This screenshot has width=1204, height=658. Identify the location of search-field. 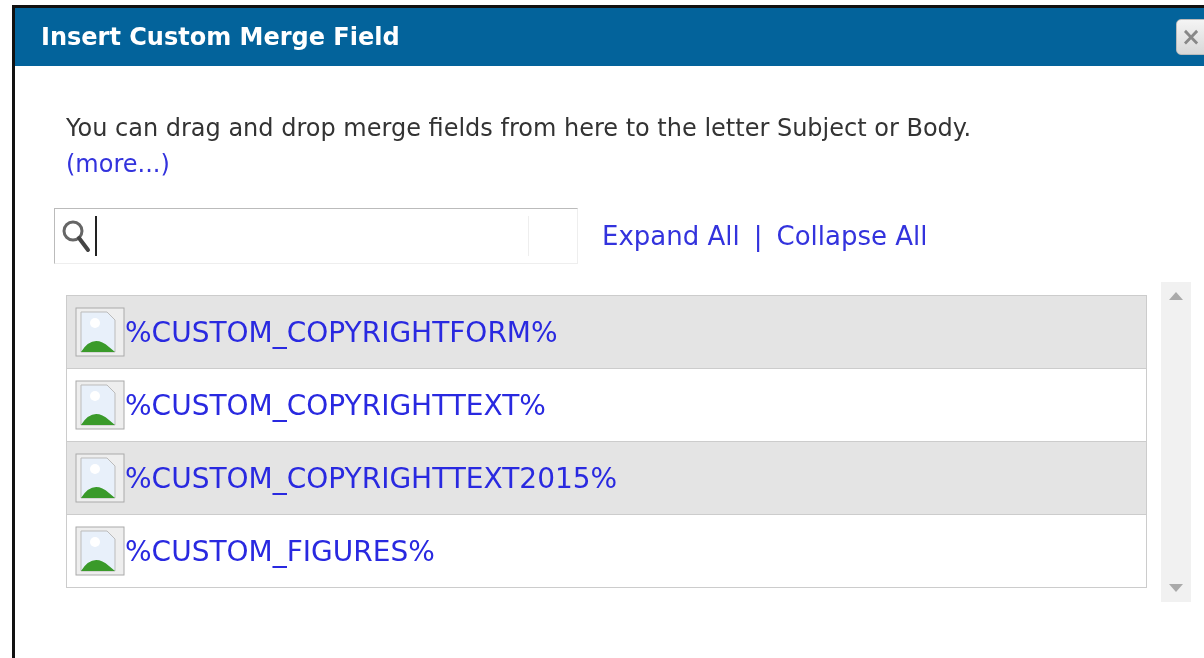
(316, 236).